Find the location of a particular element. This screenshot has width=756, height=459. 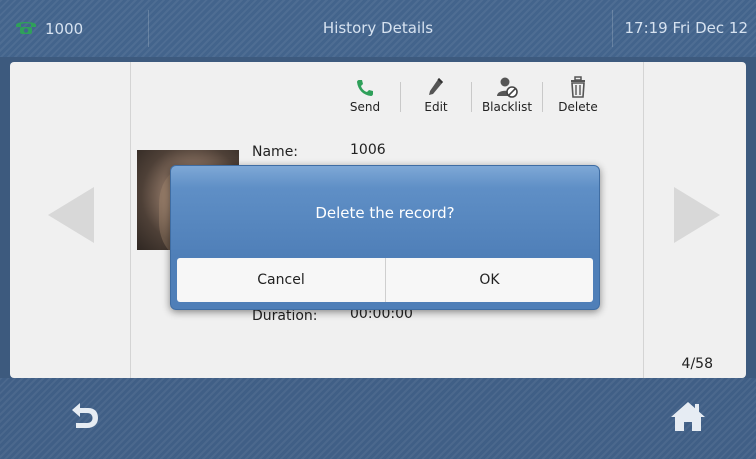

ok-button: OK is located at coordinates (489, 280).